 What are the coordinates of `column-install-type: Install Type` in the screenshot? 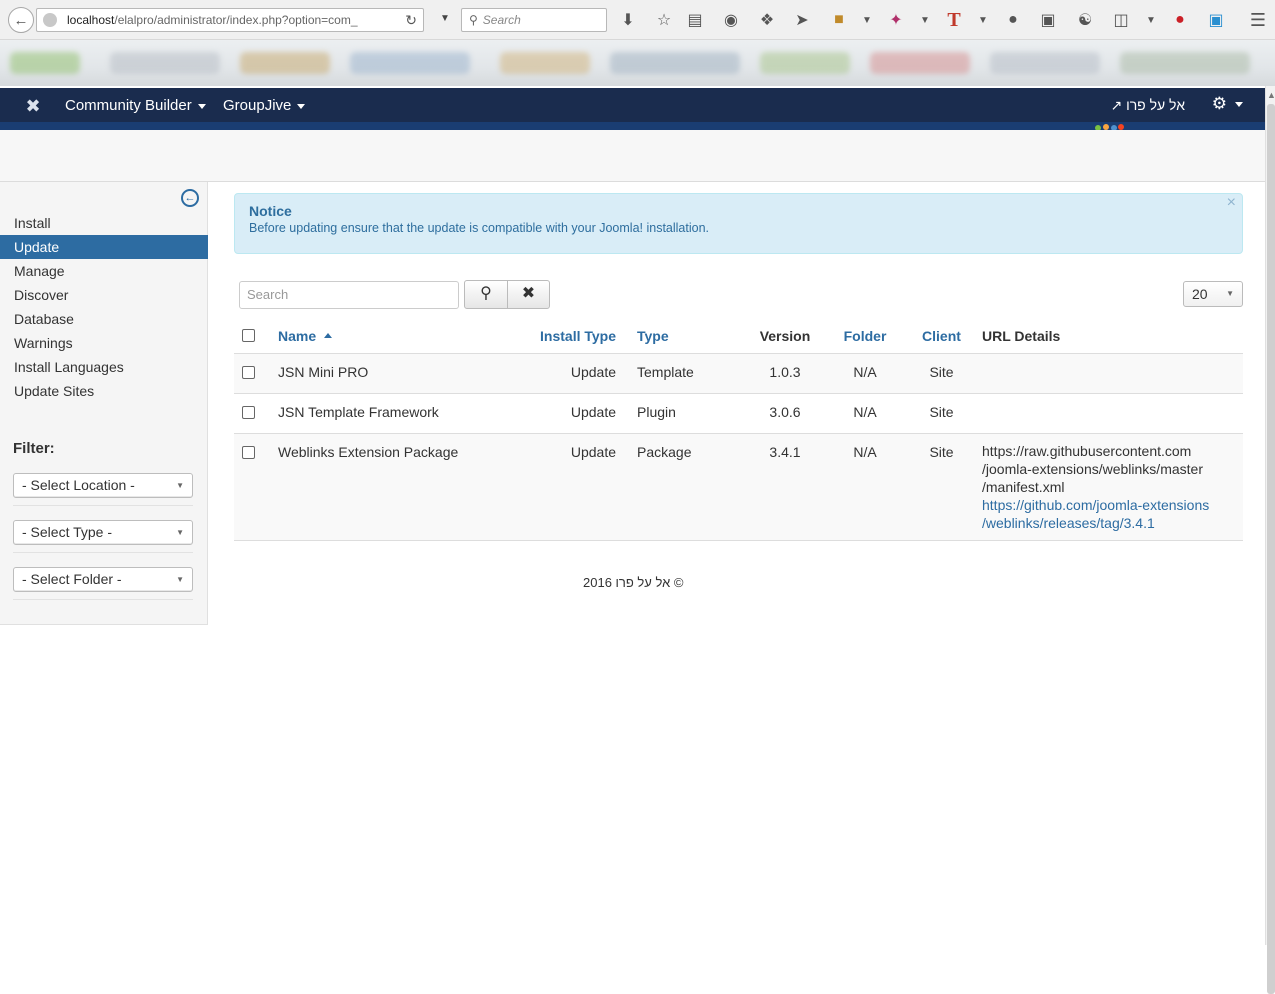 It's located at (575, 336).